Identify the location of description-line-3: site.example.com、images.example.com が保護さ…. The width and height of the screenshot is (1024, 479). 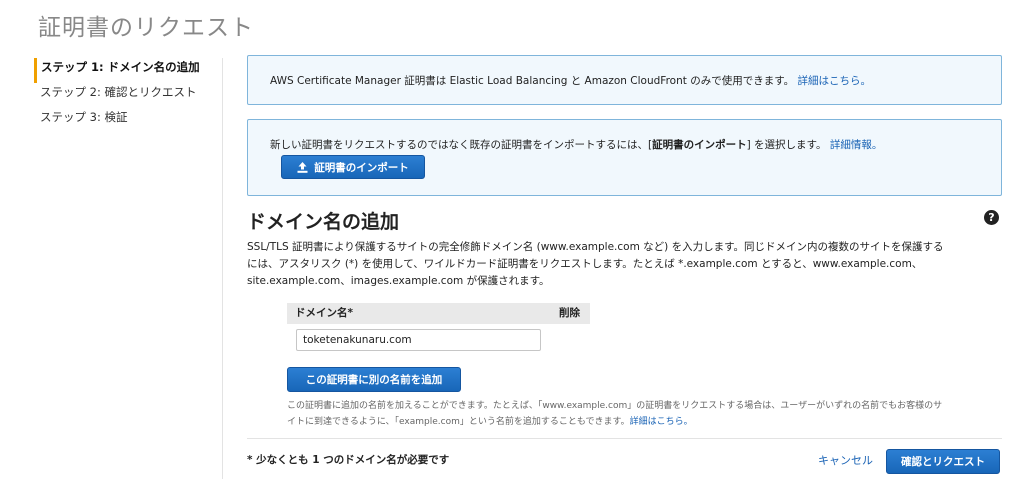
(398, 281).